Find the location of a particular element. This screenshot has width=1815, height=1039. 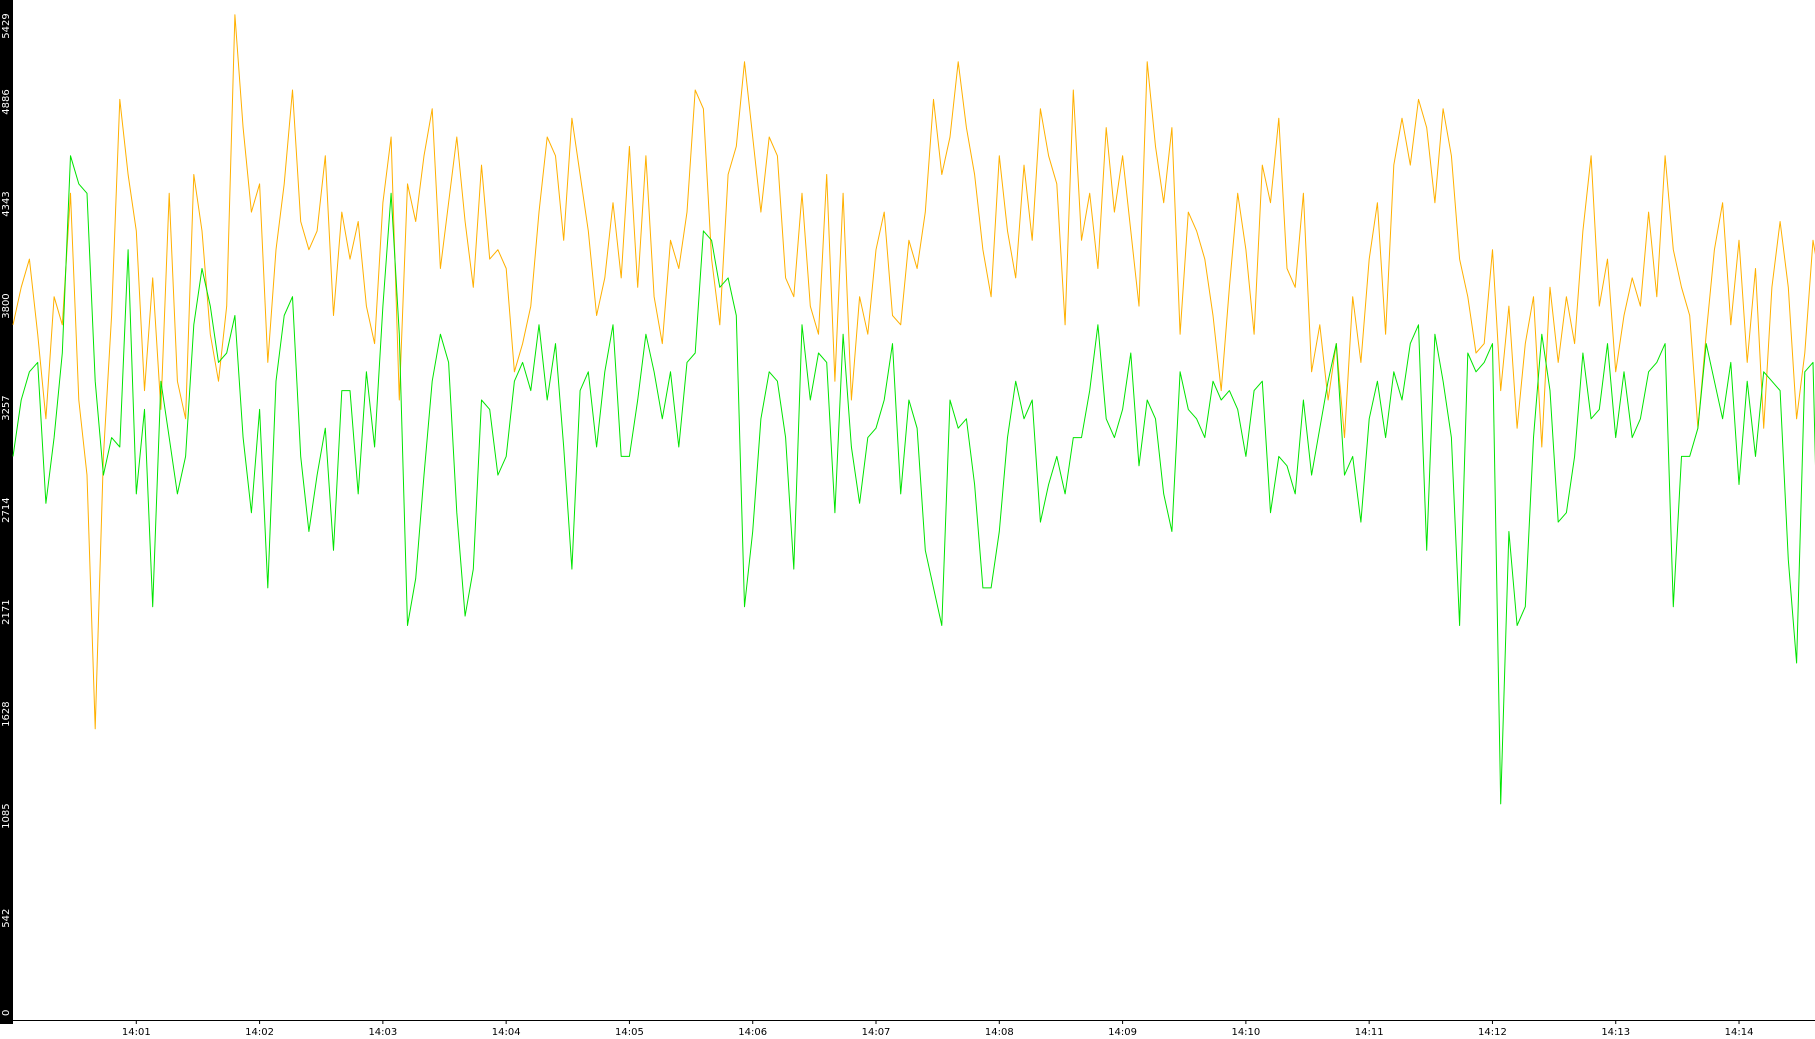

x-tick-label: 14:10 is located at coordinates (1245, 1032).